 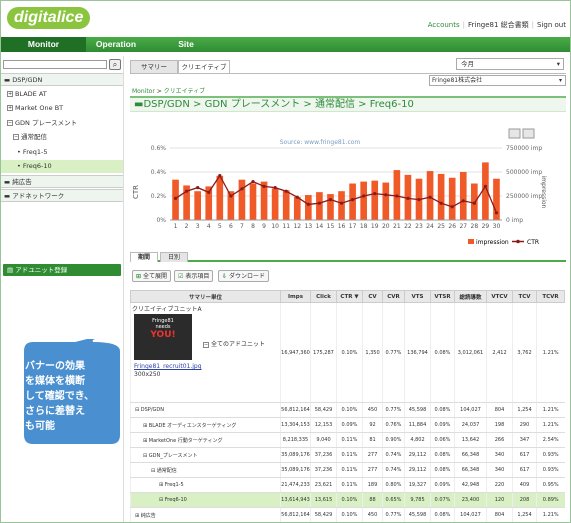 I want to click on expand-all-icon: ⊞, so click(x=139, y=276).